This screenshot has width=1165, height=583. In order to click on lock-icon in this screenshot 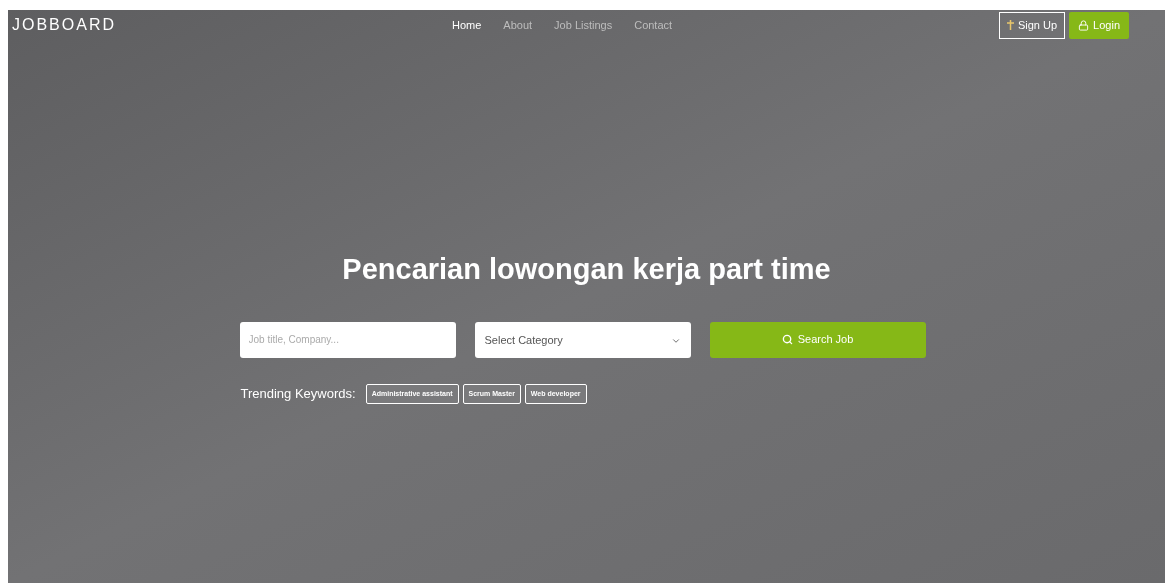, I will do `click(1084, 25)`.